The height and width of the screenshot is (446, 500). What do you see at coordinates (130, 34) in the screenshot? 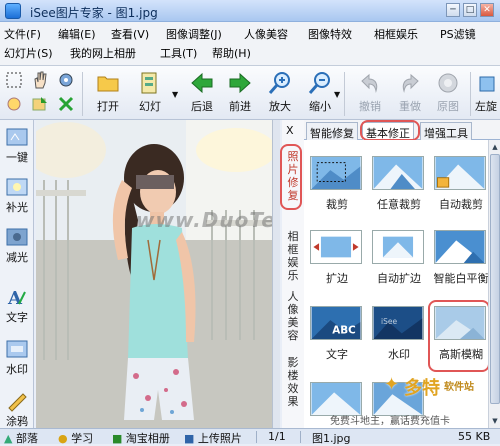
I see `menu-view: 查看(V)` at bounding box center [130, 34].